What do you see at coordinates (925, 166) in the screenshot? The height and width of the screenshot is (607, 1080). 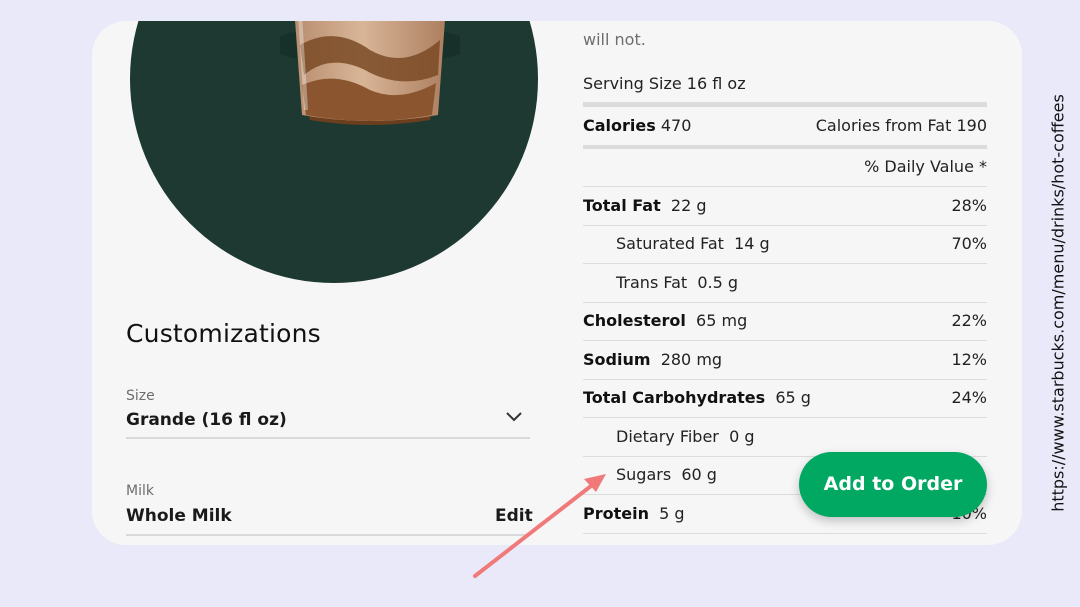 I see `daily-value-header: % Daily Value *` at bounding box center [925, 166].